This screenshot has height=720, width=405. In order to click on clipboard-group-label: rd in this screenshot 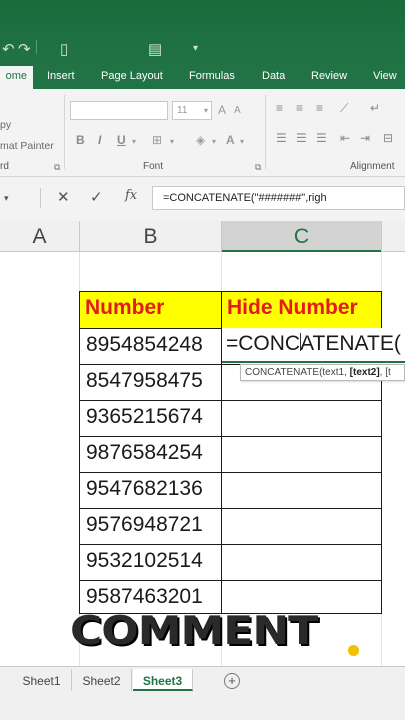, I will do `click(4, 166)`.